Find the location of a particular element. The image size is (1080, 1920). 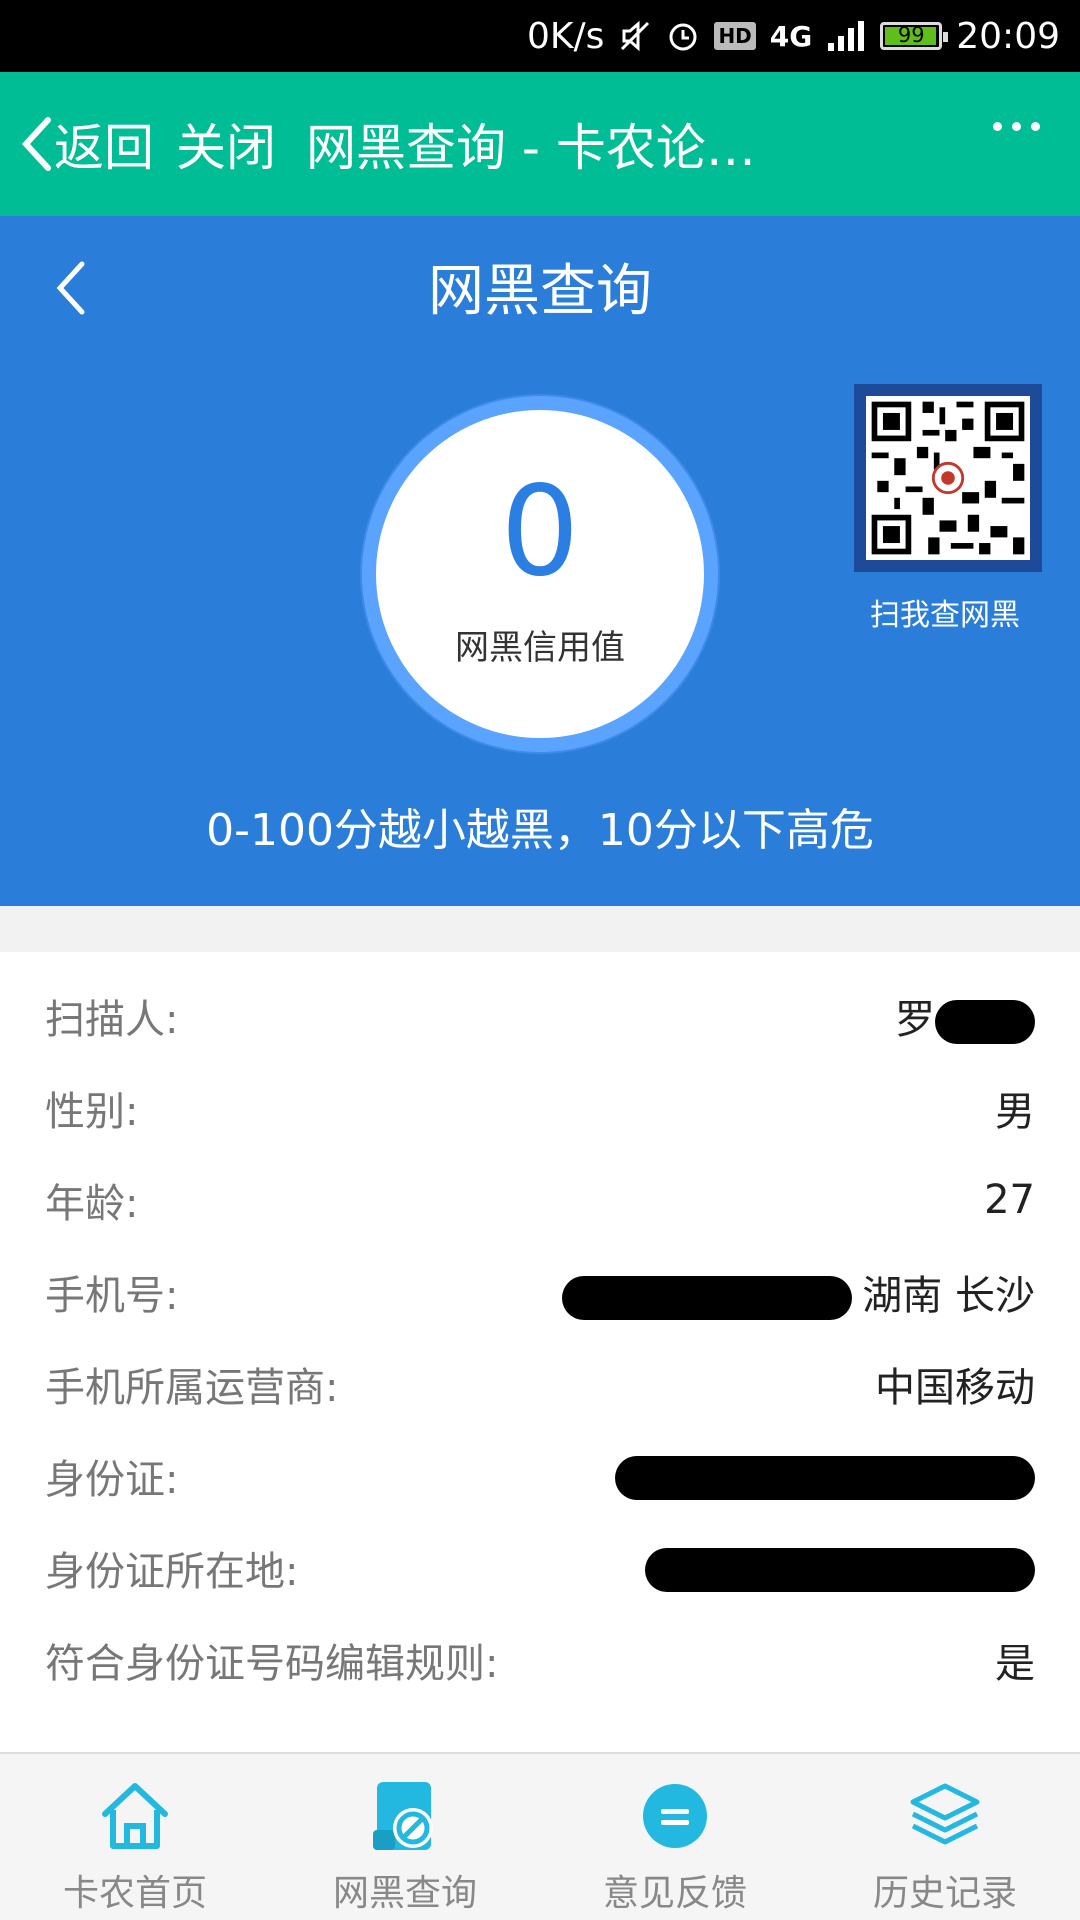

bottom-tab-bar: 卡农首页 网黑查询 意见反馈 历史记录 is located at coordinates (540, 1836).